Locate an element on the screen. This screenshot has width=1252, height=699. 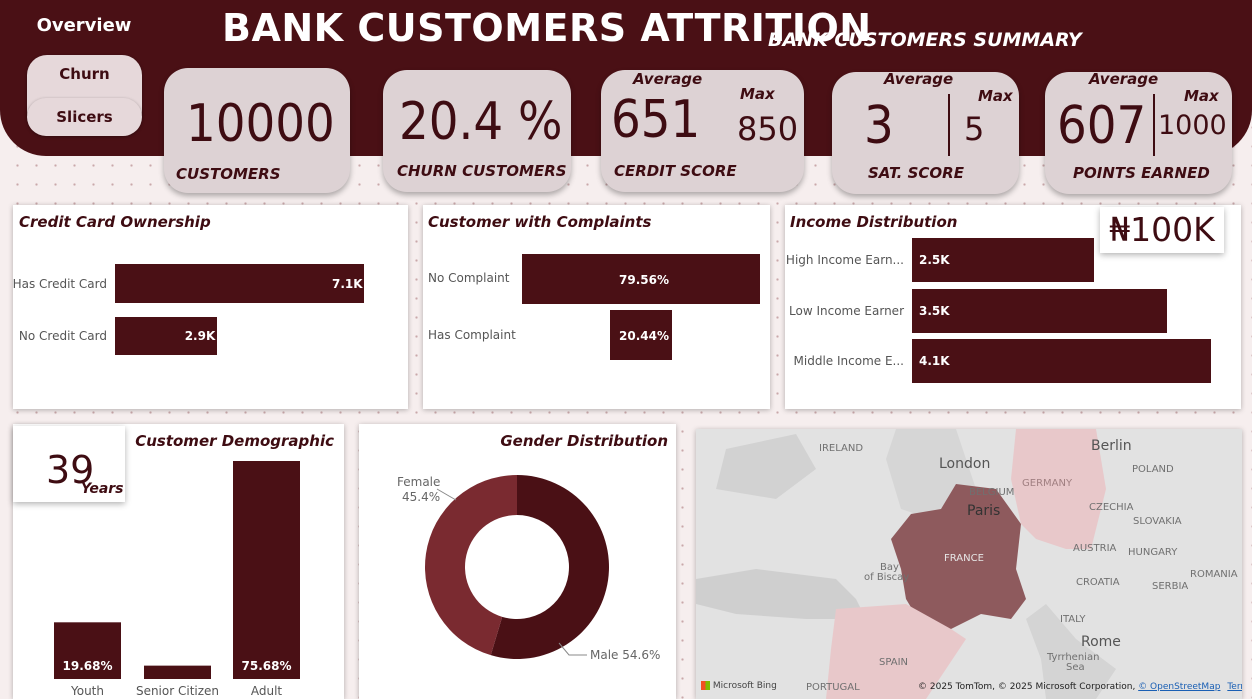
map-label-serbia: SERBIA is located at coordinates (1170, 586).